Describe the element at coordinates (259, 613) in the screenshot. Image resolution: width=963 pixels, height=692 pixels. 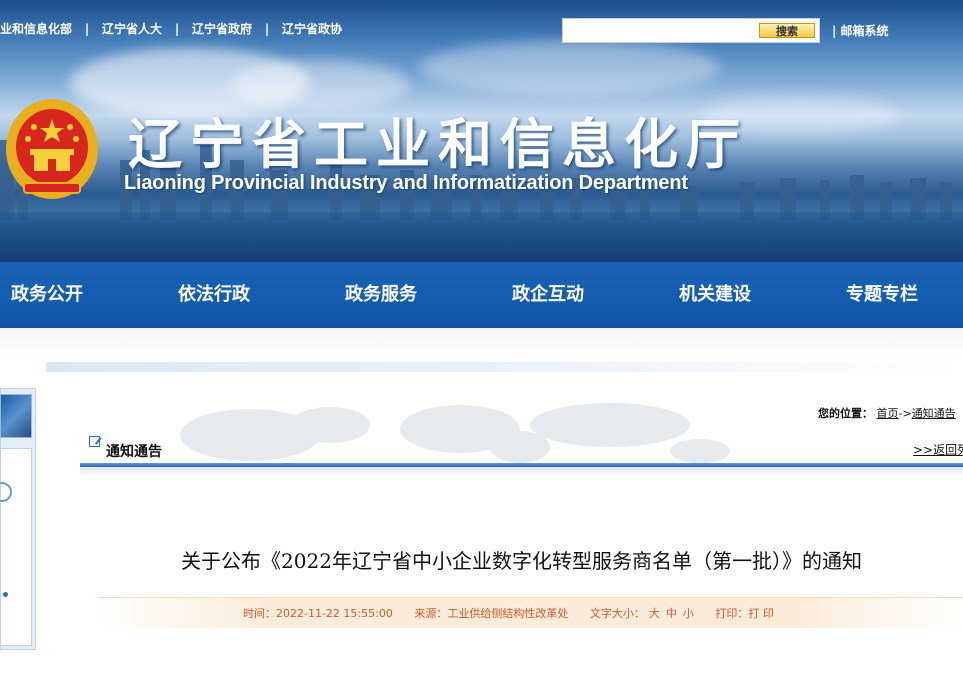
I see `meta-time-label: 时间：` at that location.